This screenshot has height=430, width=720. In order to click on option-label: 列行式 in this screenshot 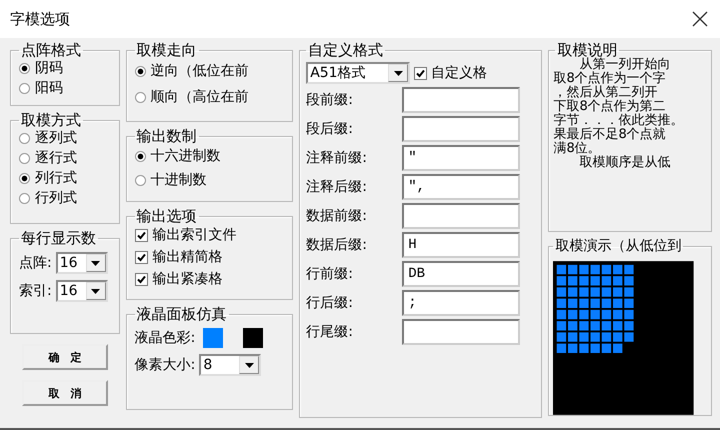, I will do `click(56, 178)`.